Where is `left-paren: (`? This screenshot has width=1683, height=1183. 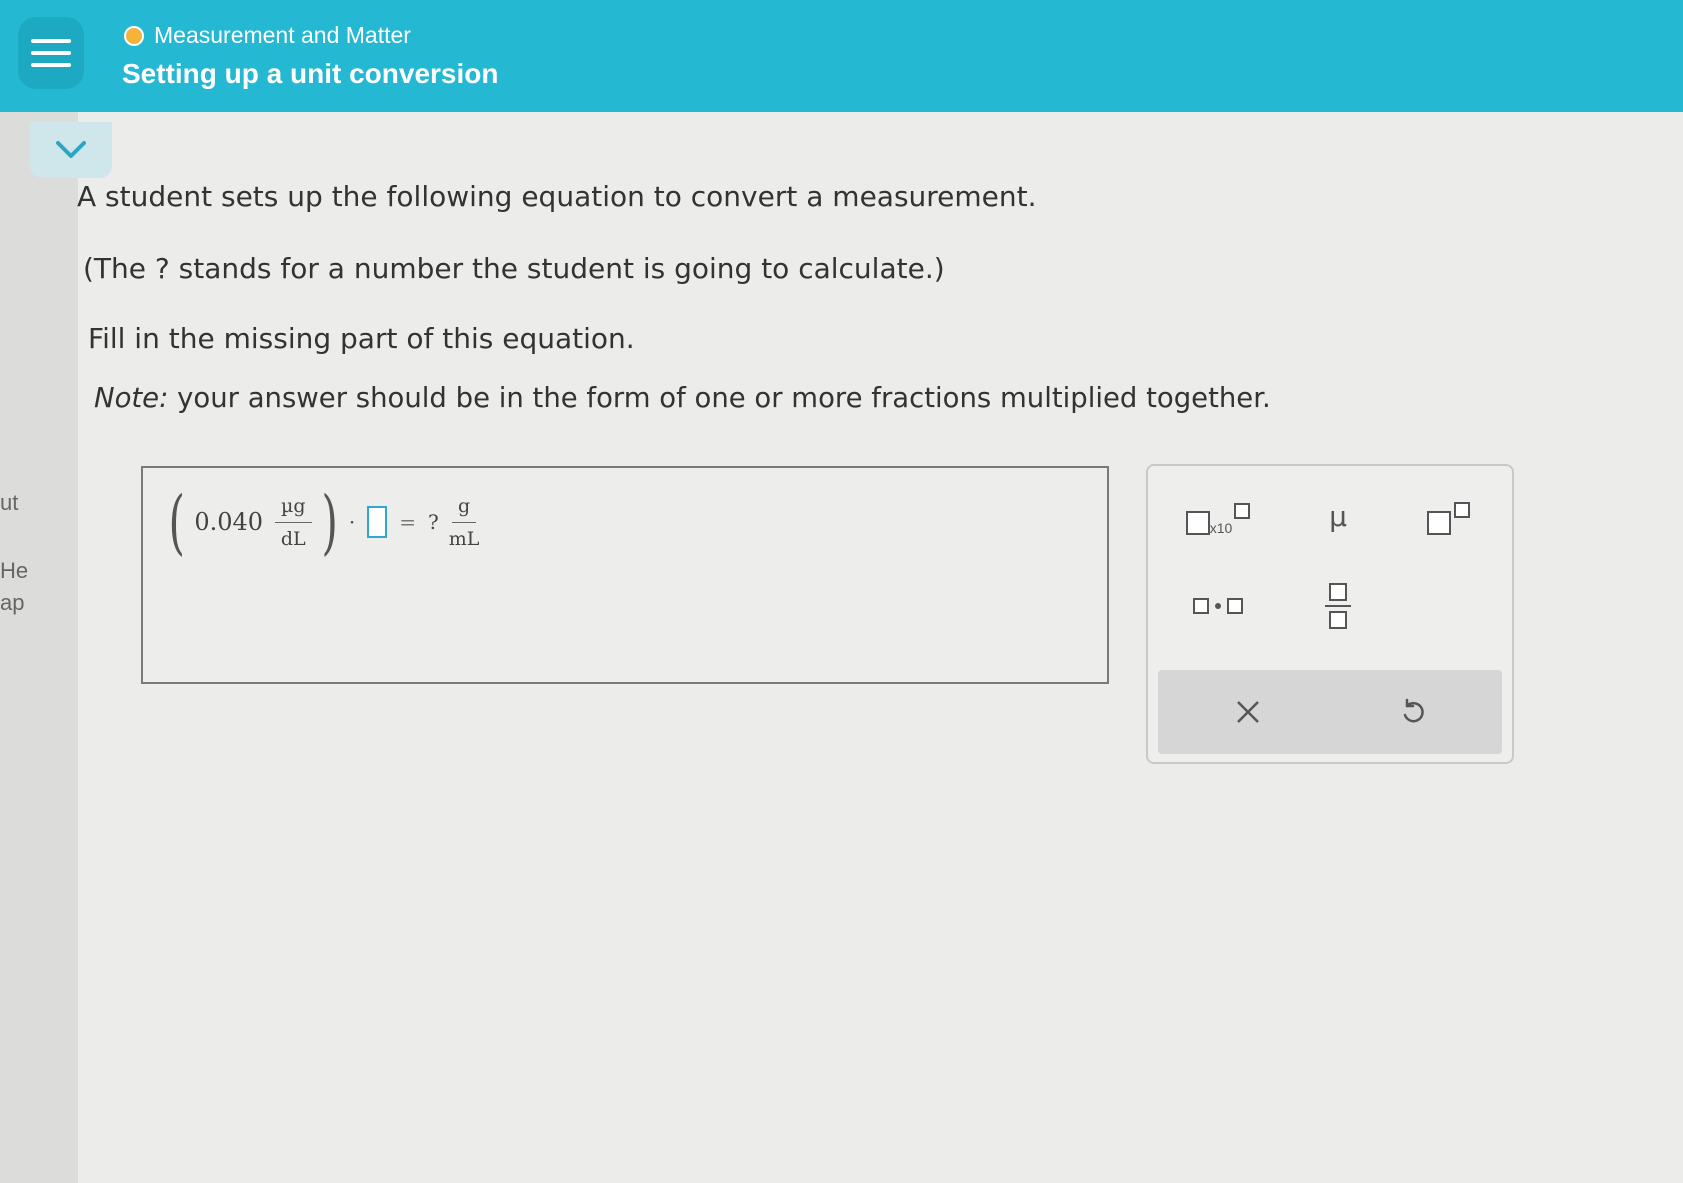 left-paren: ( is located at coordinates (176, 522).